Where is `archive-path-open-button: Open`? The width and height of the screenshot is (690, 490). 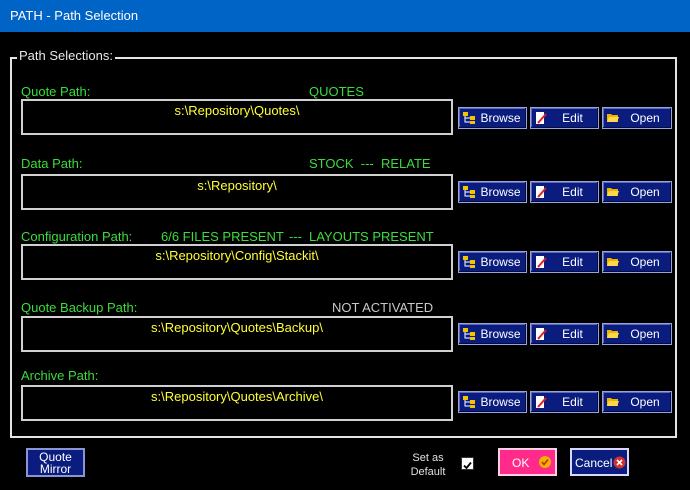
archive-path-open-button: Open is located at coordinates (637, 402).